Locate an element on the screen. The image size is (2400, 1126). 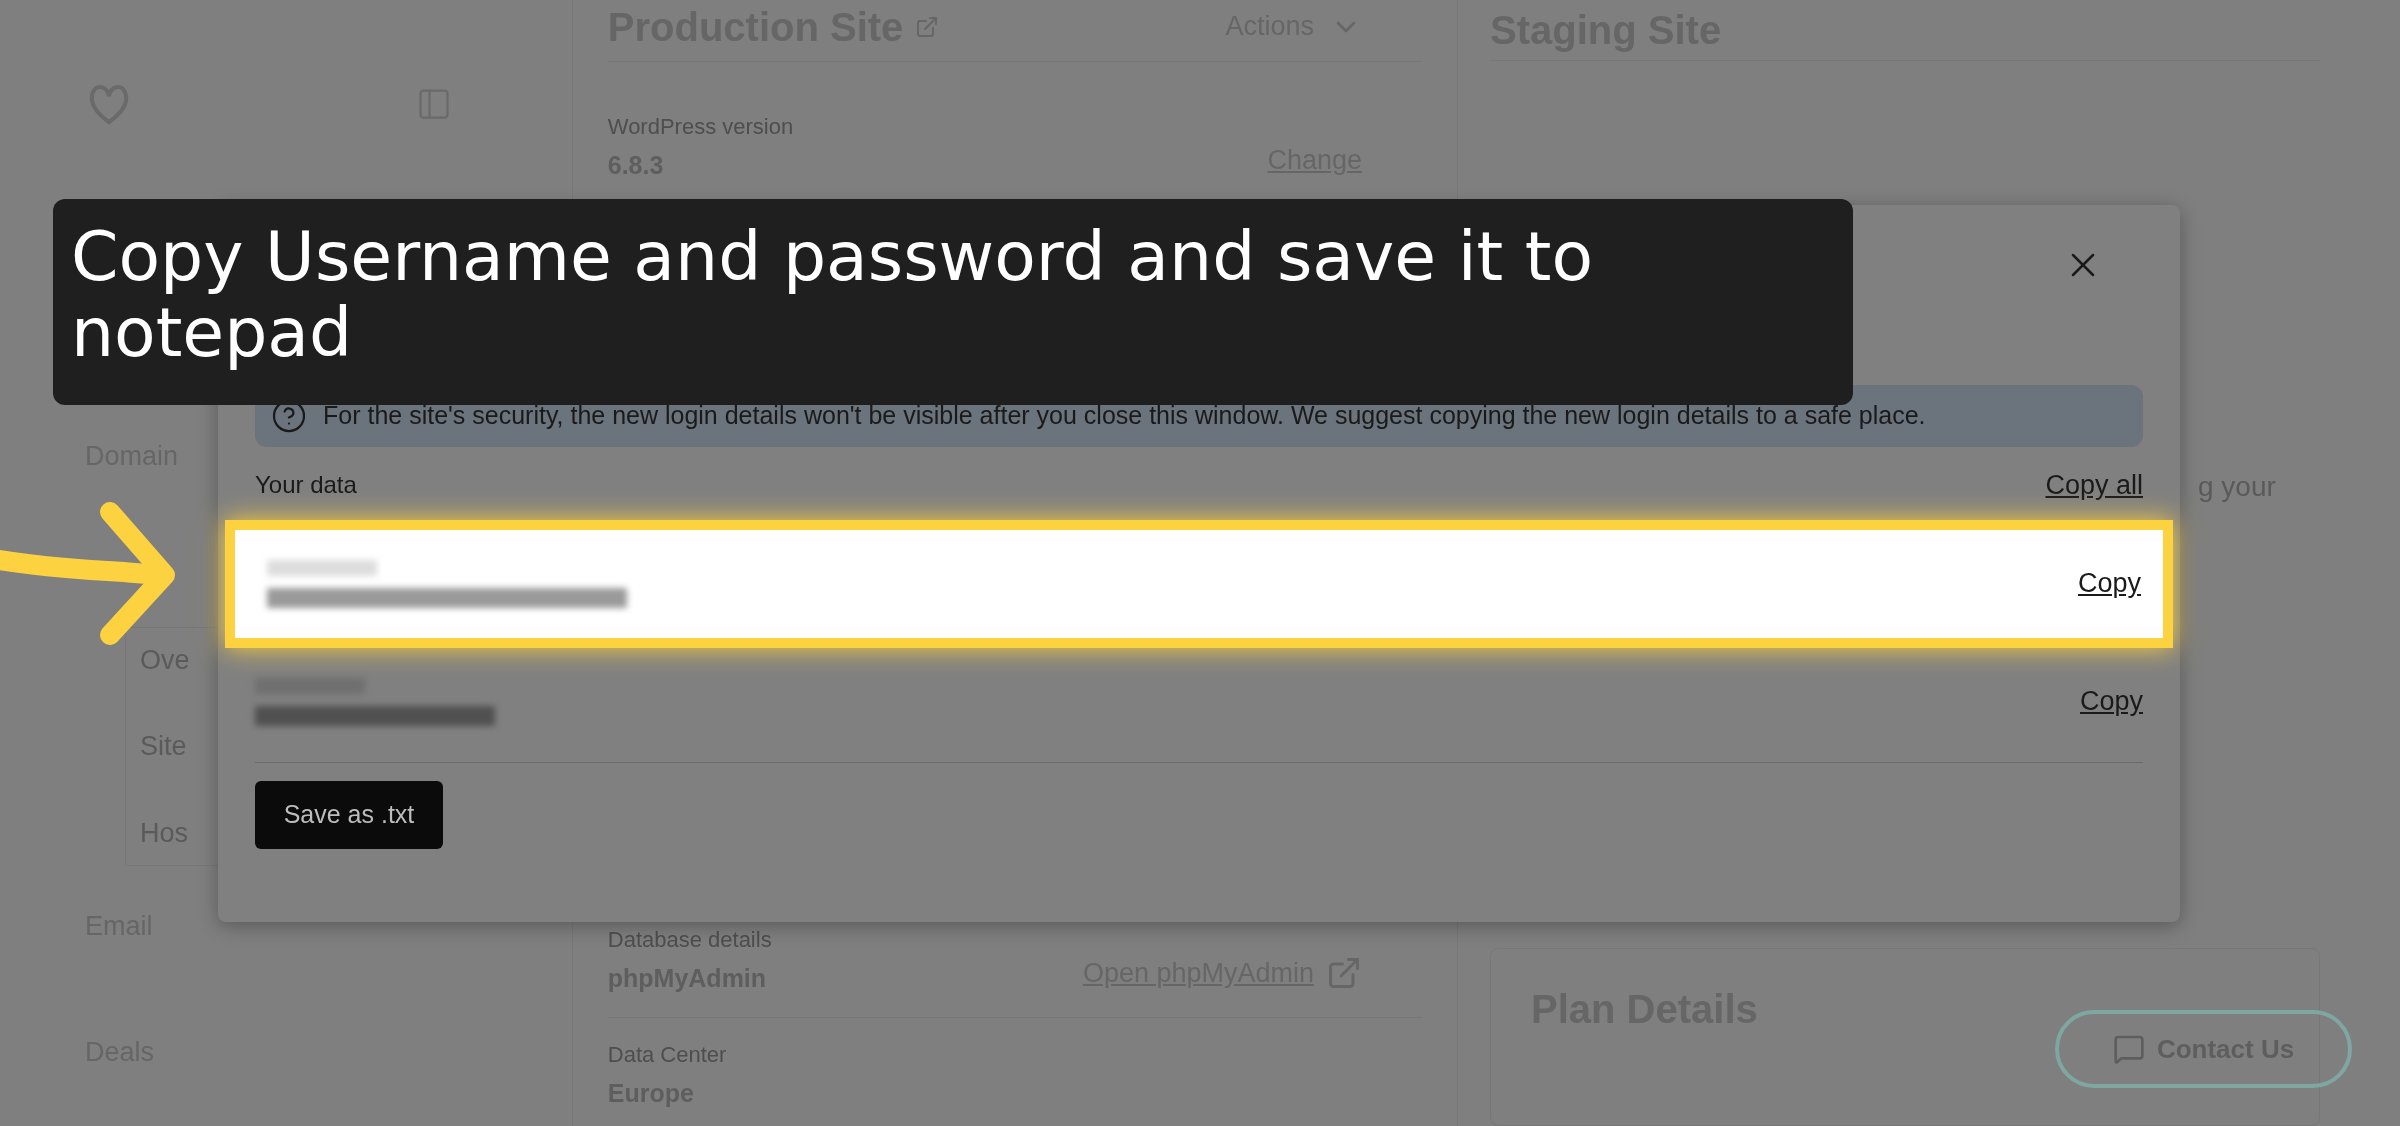
section-label: Your data is located at coordinates (306, 485).